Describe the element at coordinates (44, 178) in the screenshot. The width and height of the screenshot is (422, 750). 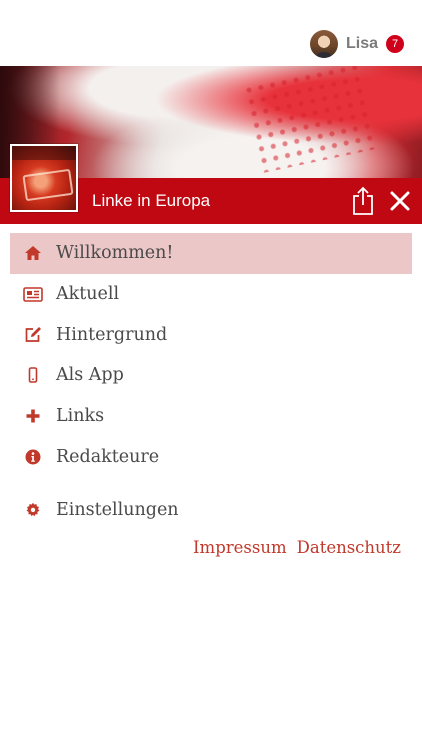
I see `section-thumbnail` at that location.